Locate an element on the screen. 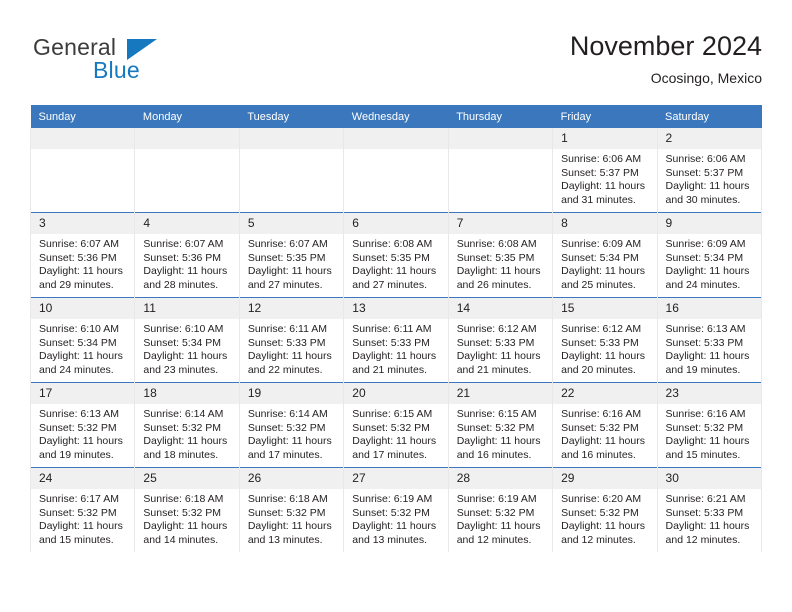 The width and height of the screenshot is (792, 612). weekday-header-sunday: Sunday is located at coordinates (82, 116).